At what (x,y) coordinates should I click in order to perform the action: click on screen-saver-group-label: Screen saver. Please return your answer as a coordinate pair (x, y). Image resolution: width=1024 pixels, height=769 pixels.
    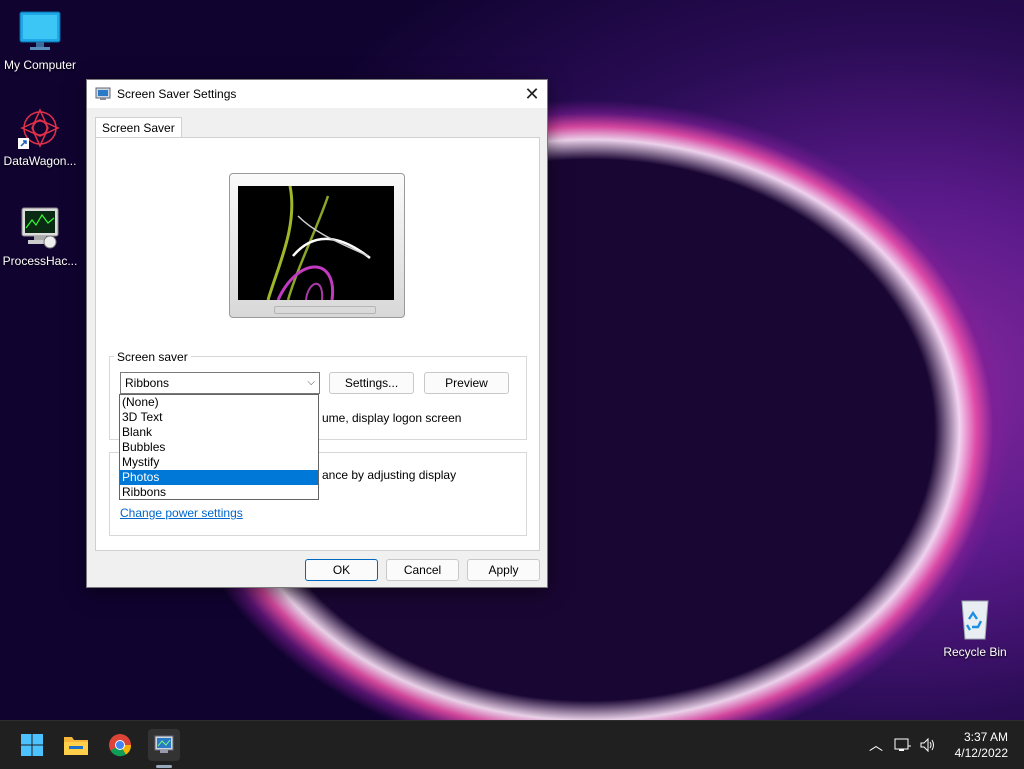
    Looking at the image, I should click on (152, 357).